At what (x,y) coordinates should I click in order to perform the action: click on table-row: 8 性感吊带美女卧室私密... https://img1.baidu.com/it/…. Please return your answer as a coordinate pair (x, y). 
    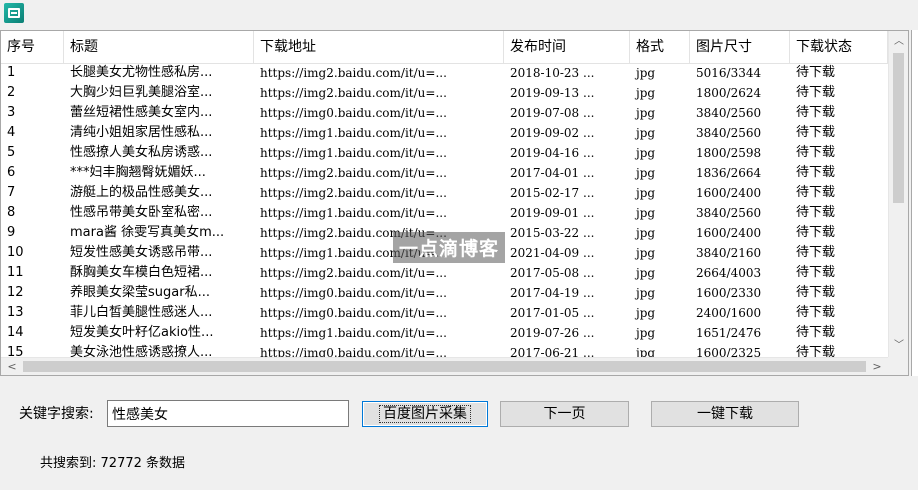
    Looking at the image, I should click on (444, 213).